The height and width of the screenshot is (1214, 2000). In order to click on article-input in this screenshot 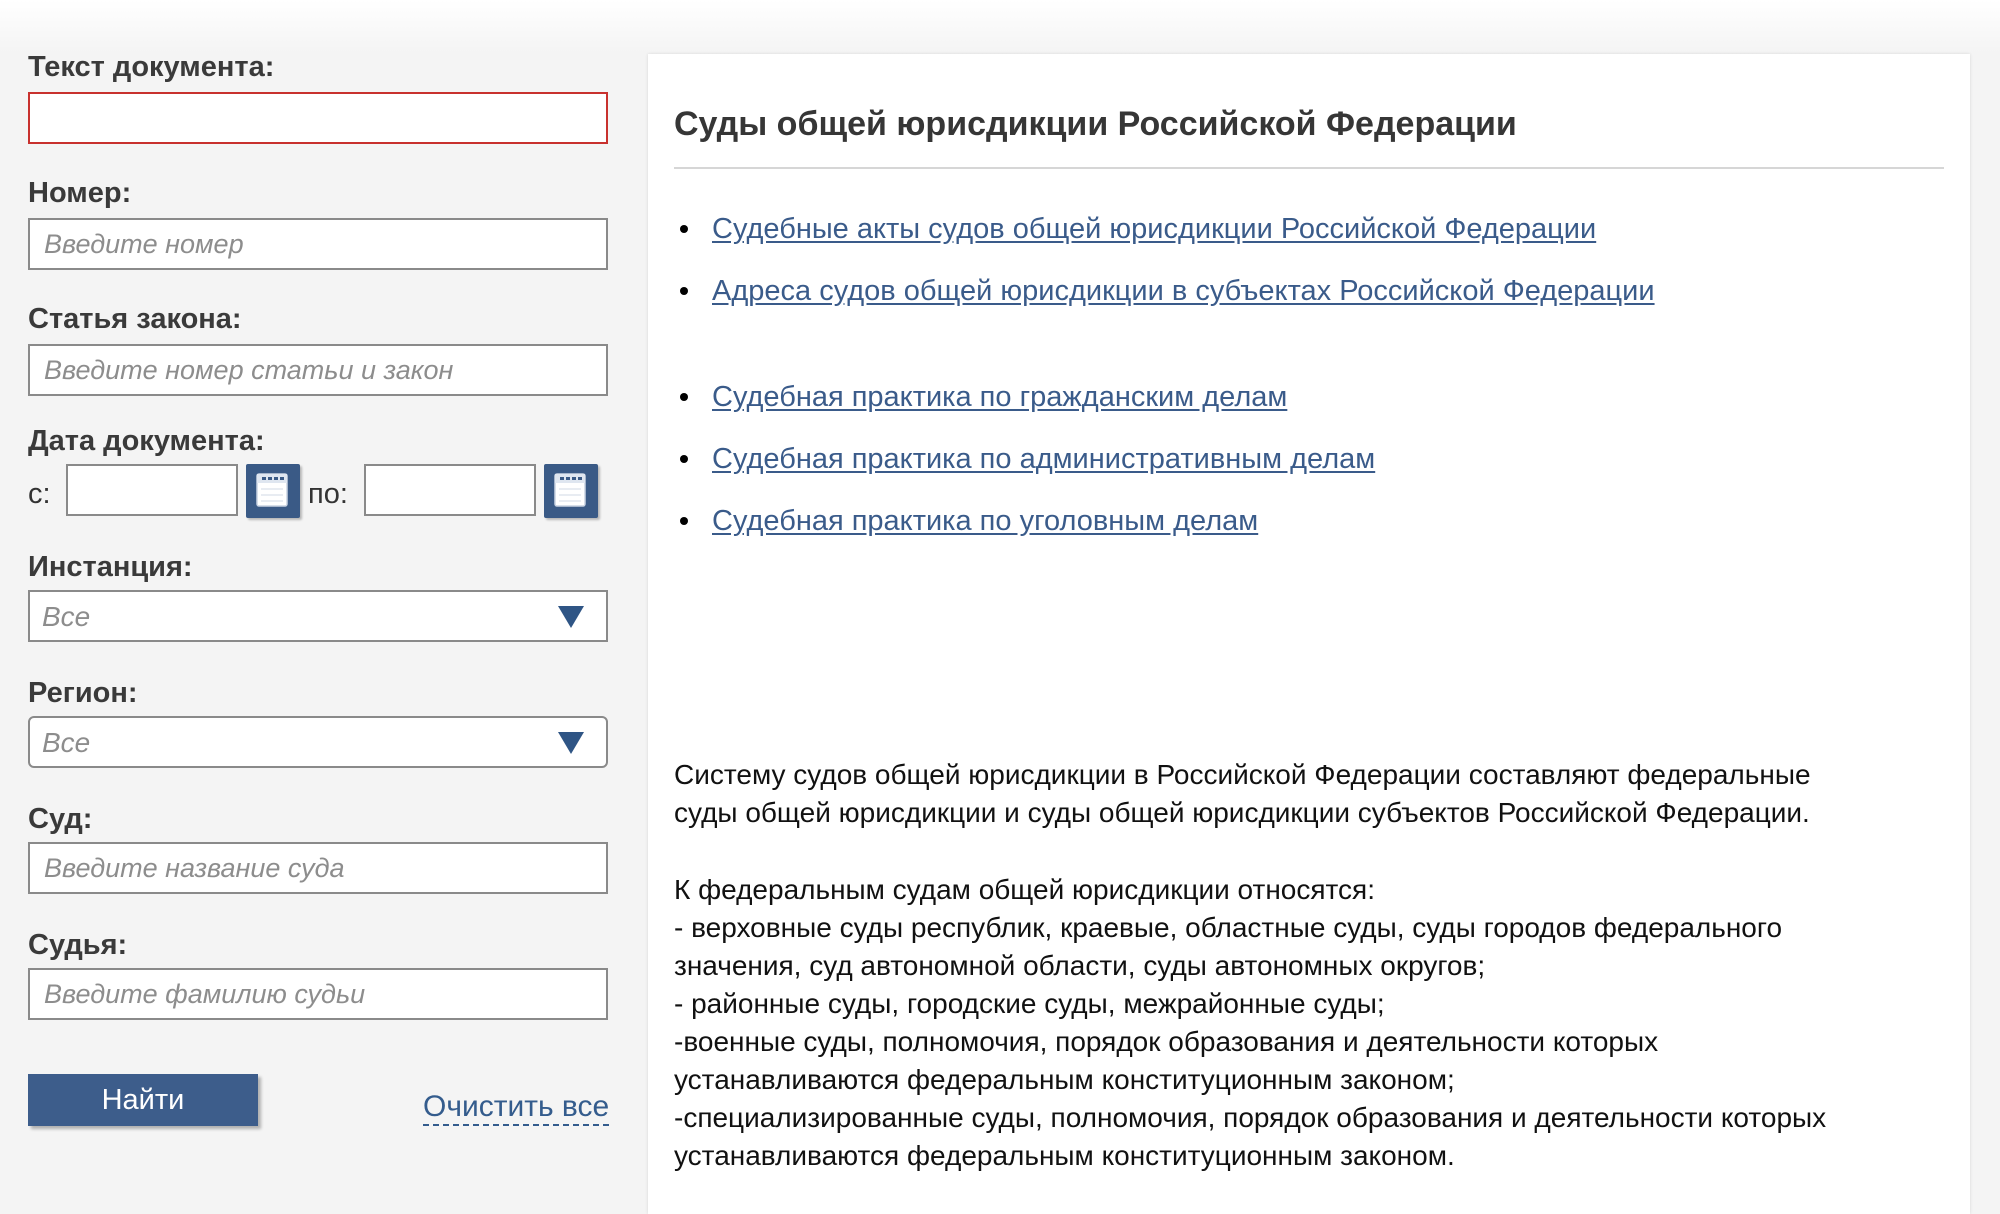, I will do `click(318, 370)`.